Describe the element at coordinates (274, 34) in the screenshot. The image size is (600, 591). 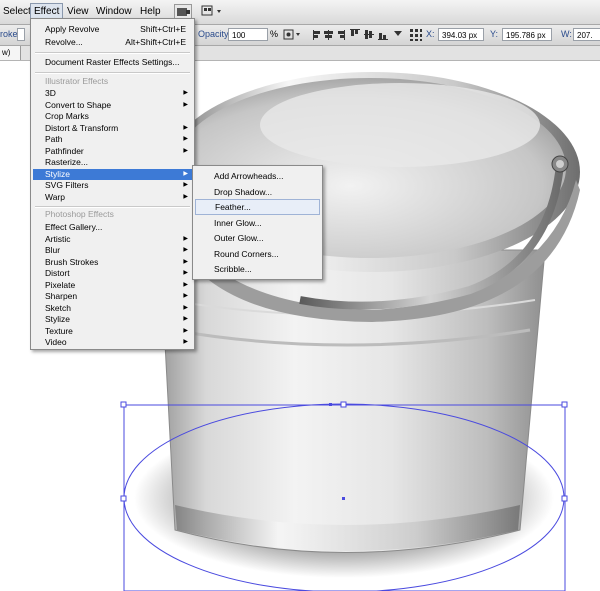
I see `opacity-unit: %` at that location.